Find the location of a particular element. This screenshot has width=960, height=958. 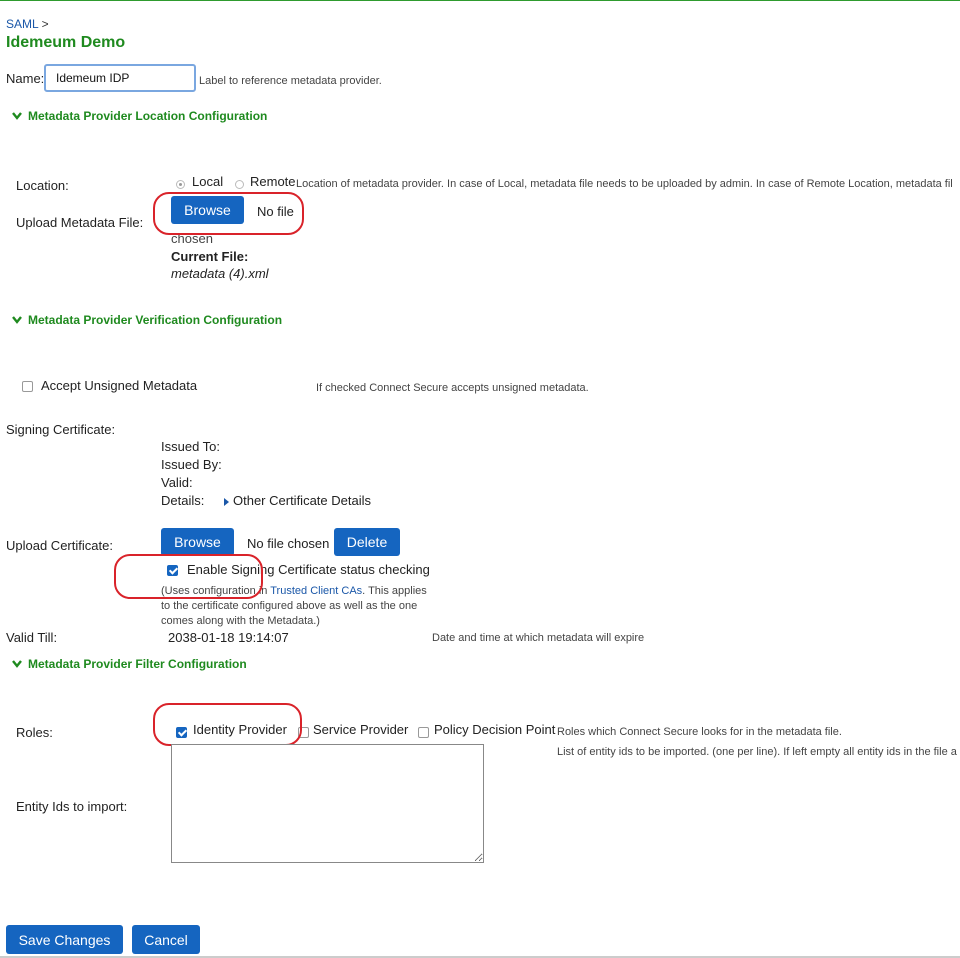

name-hint: Label to reference metadata provider. is located at coordinates (290, 81).